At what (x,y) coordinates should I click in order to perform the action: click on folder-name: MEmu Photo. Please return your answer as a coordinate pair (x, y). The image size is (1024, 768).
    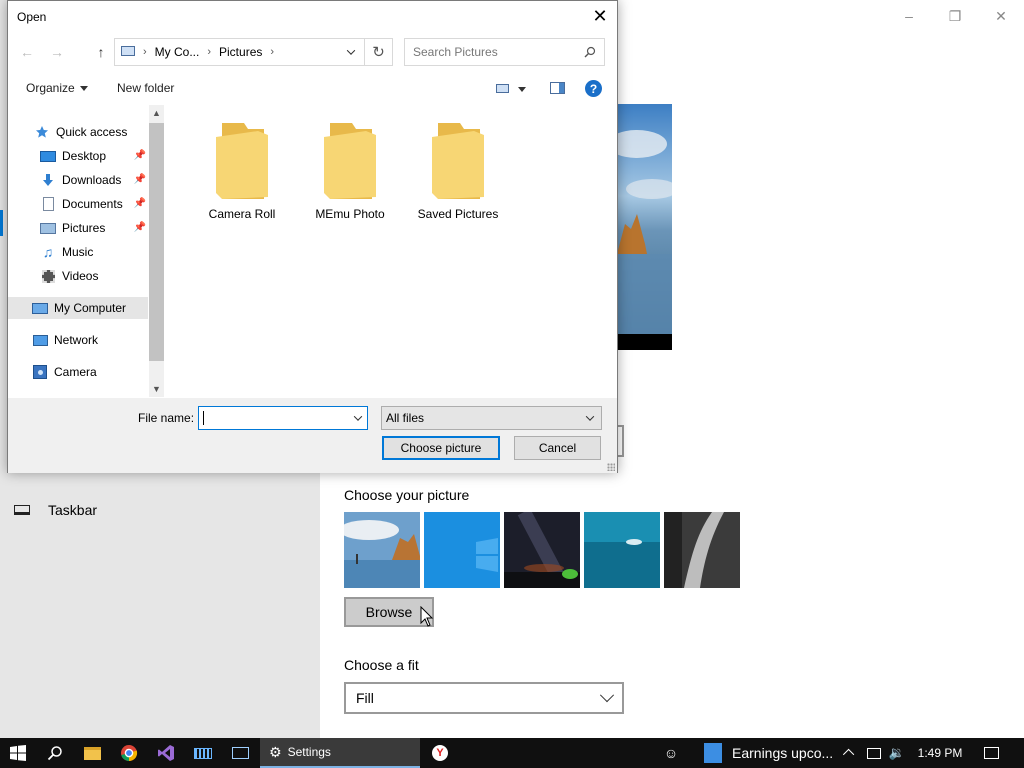
    Looking at the image, I should click on (350, 214).